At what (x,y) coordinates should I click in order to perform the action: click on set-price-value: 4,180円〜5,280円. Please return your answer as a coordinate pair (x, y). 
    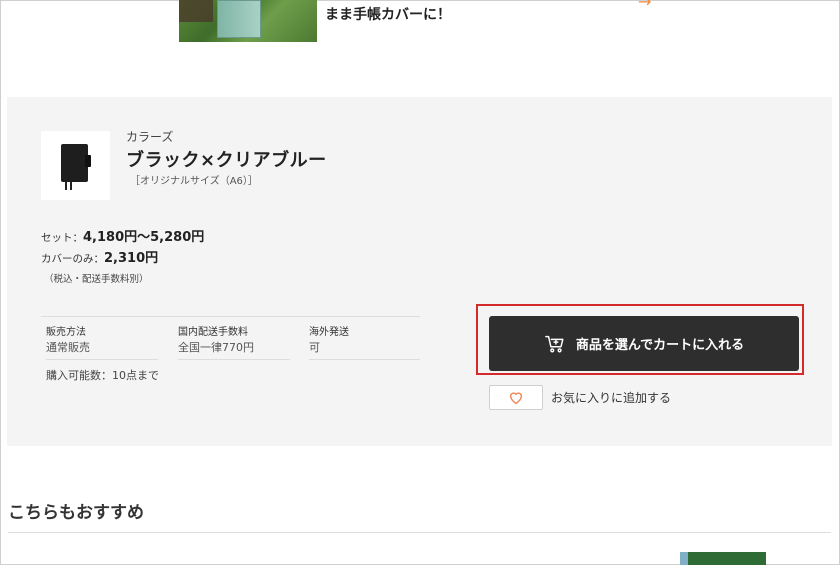
    Looking at the image, I should click on (144, 237).